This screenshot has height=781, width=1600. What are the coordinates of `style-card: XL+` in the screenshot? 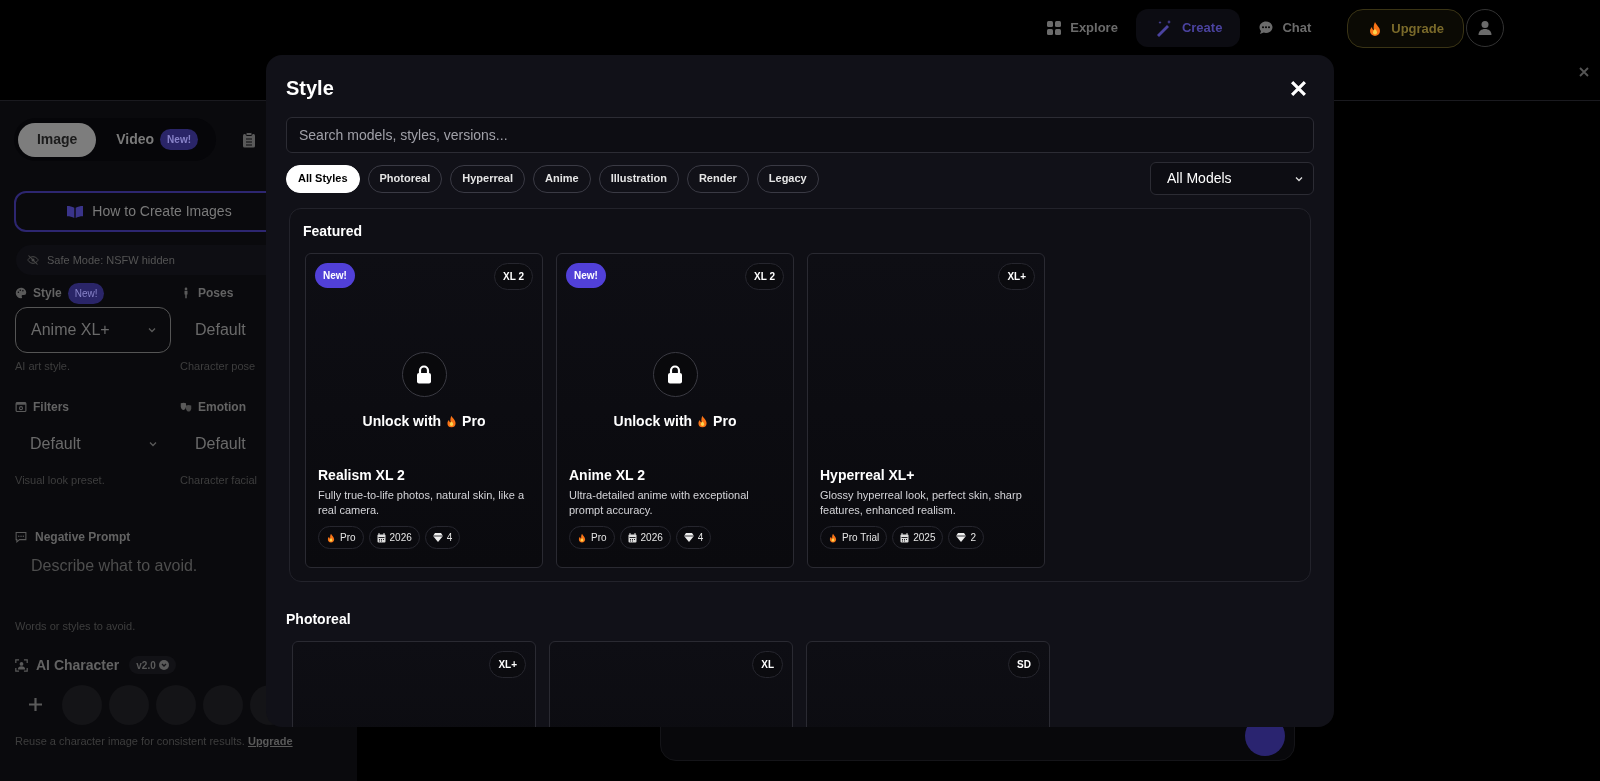 It's located at (414, 684).